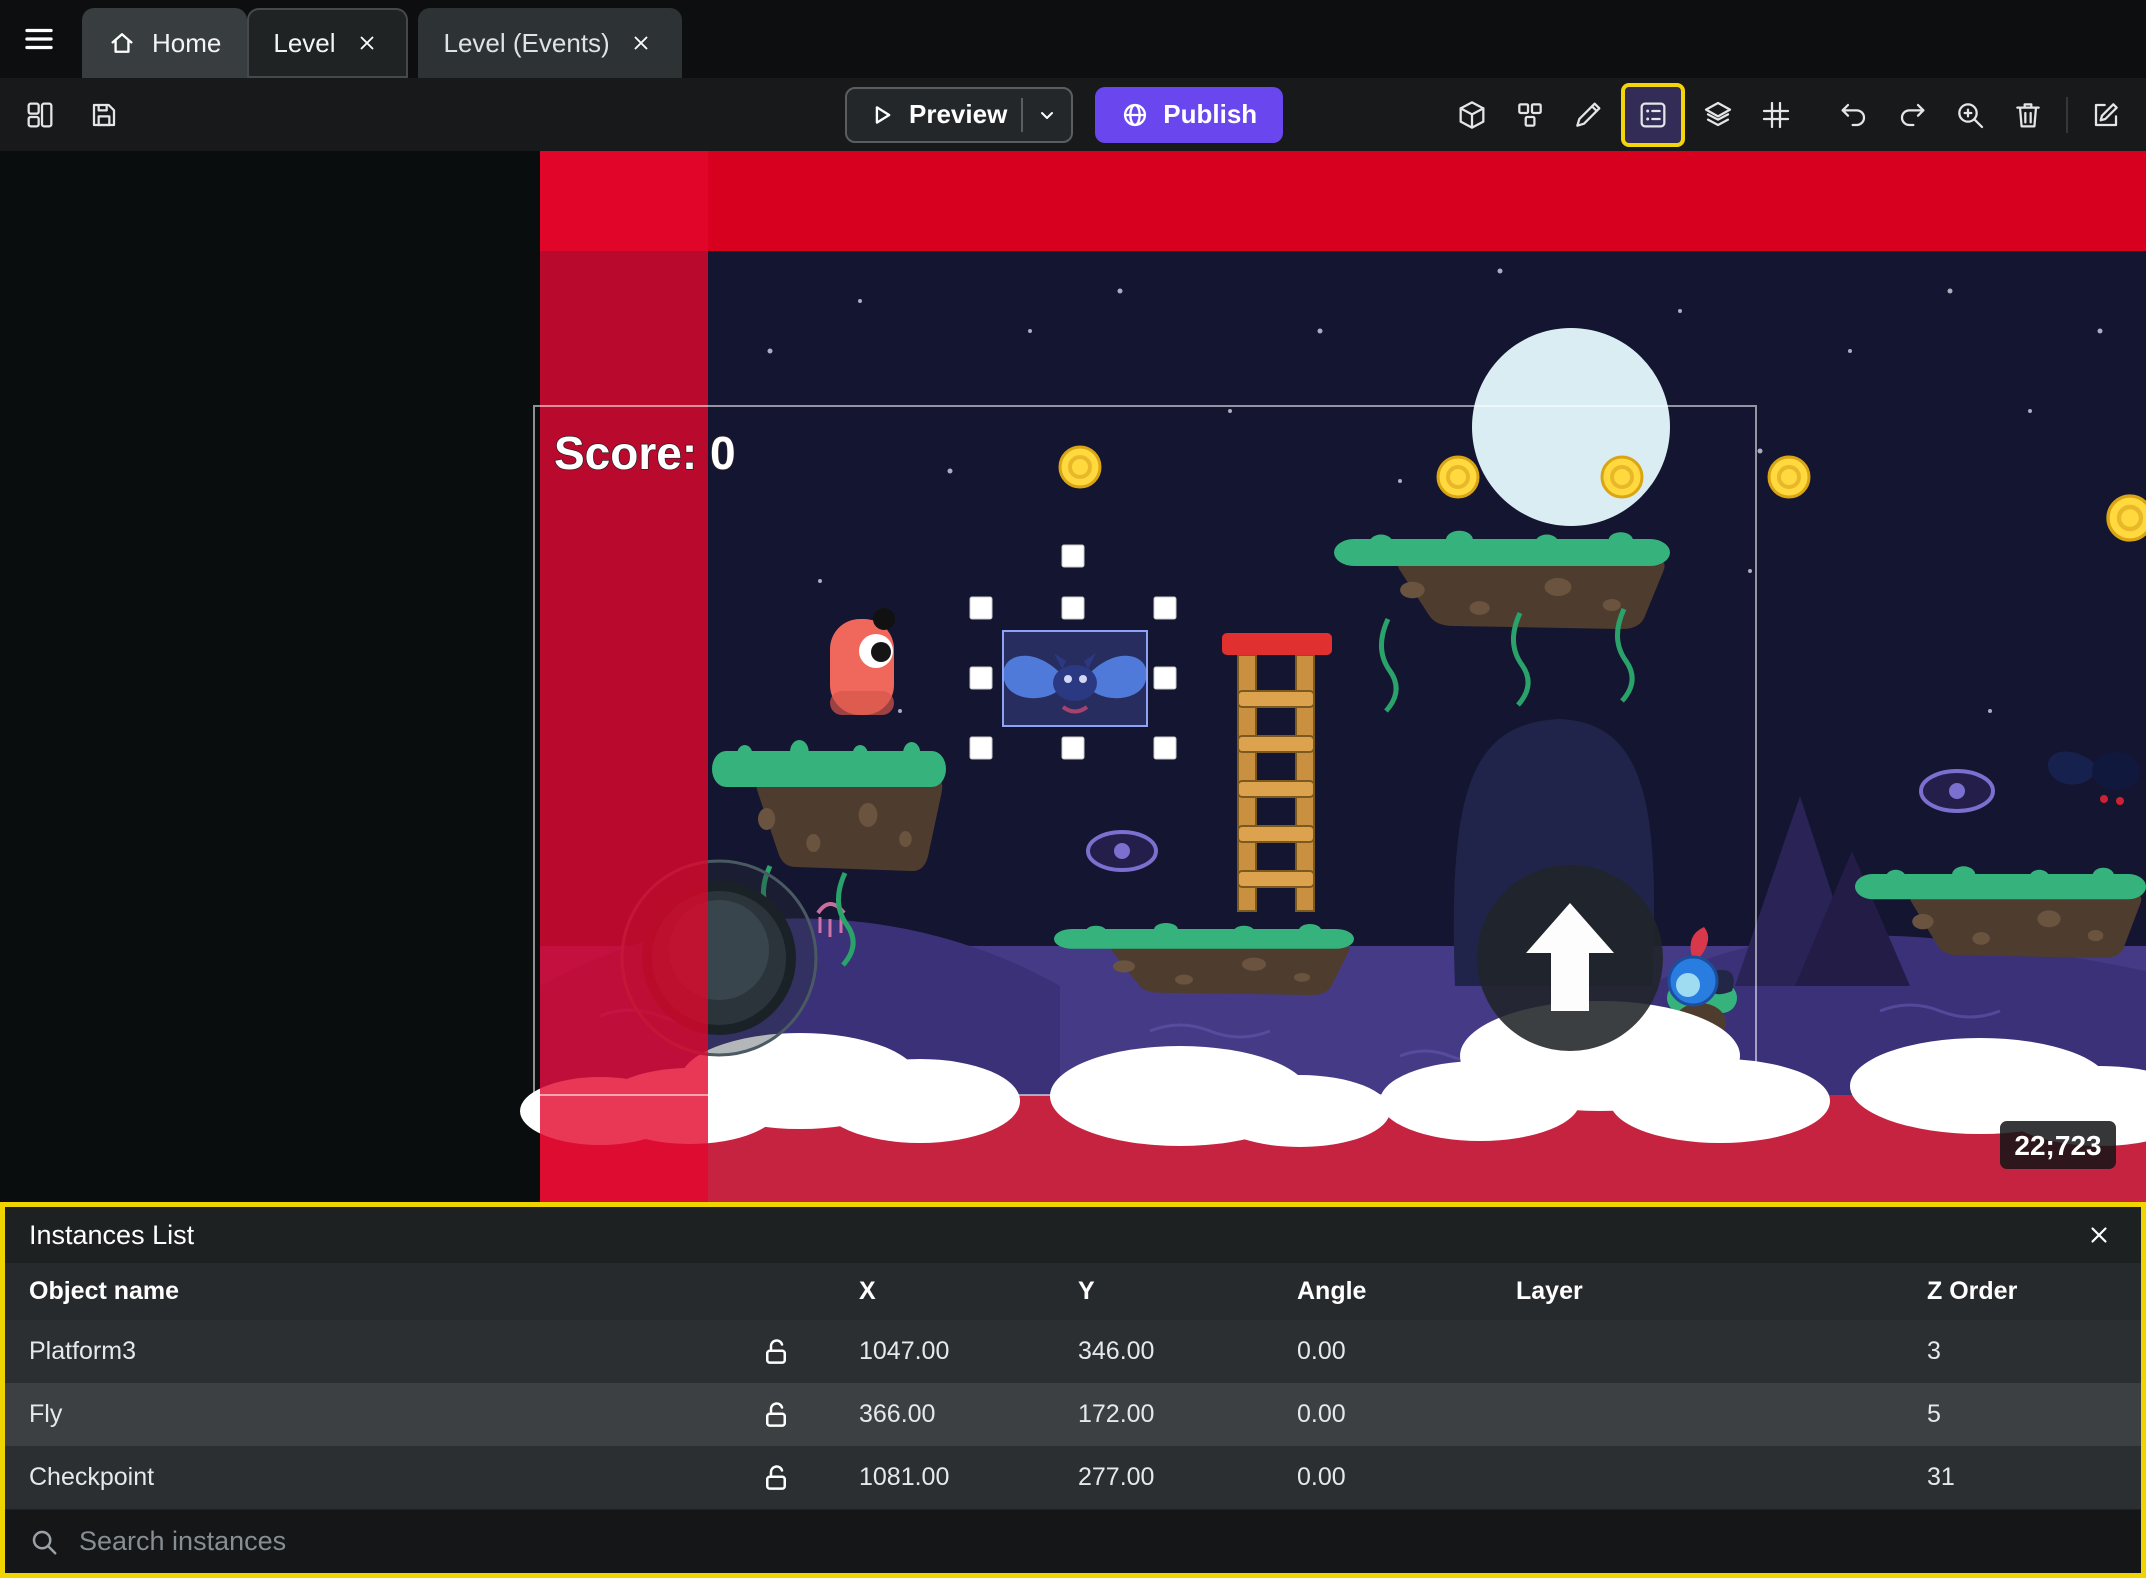  Describe the element at coordinates (376, 1477) in the screenshot. I see `instance-name: Checkpoint` at that location.